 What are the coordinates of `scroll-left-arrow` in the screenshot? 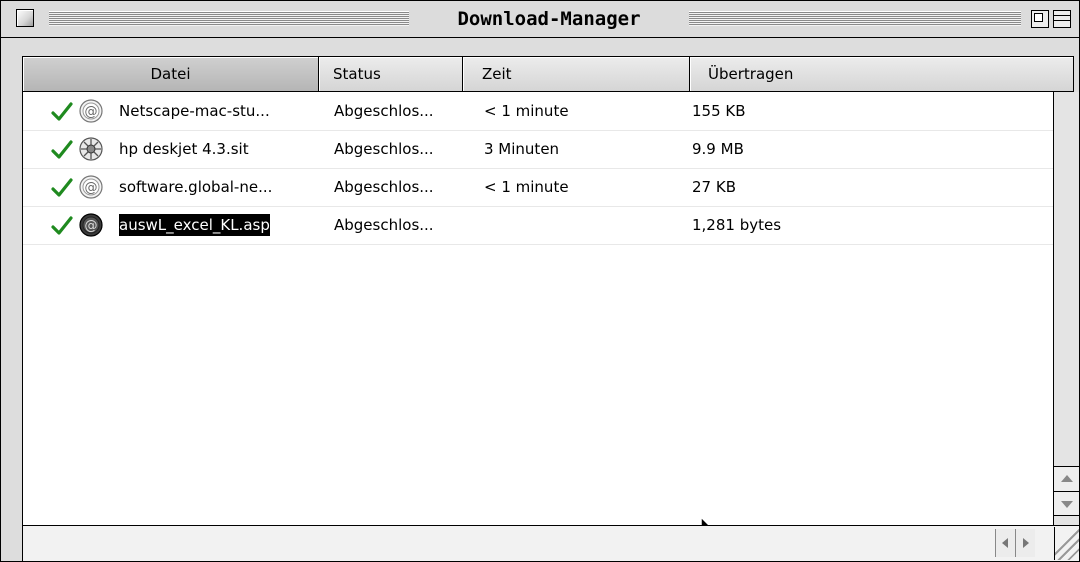 It's located at (1005, 543).